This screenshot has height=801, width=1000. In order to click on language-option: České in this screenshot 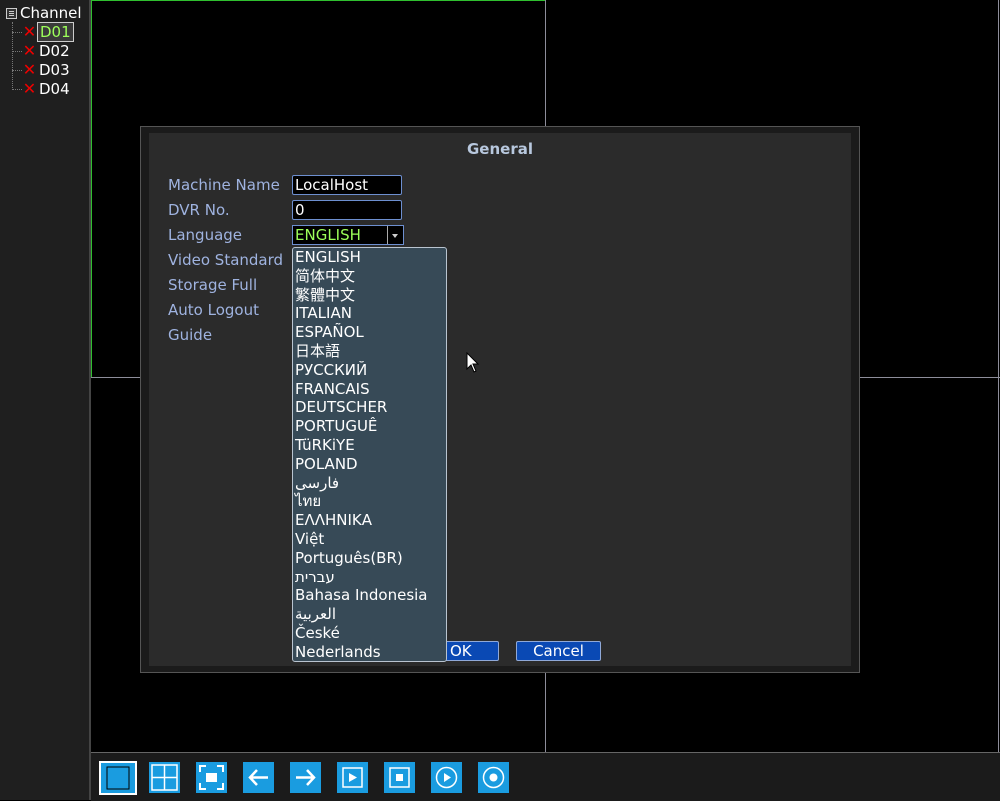, I will do `click(369, 633)`.